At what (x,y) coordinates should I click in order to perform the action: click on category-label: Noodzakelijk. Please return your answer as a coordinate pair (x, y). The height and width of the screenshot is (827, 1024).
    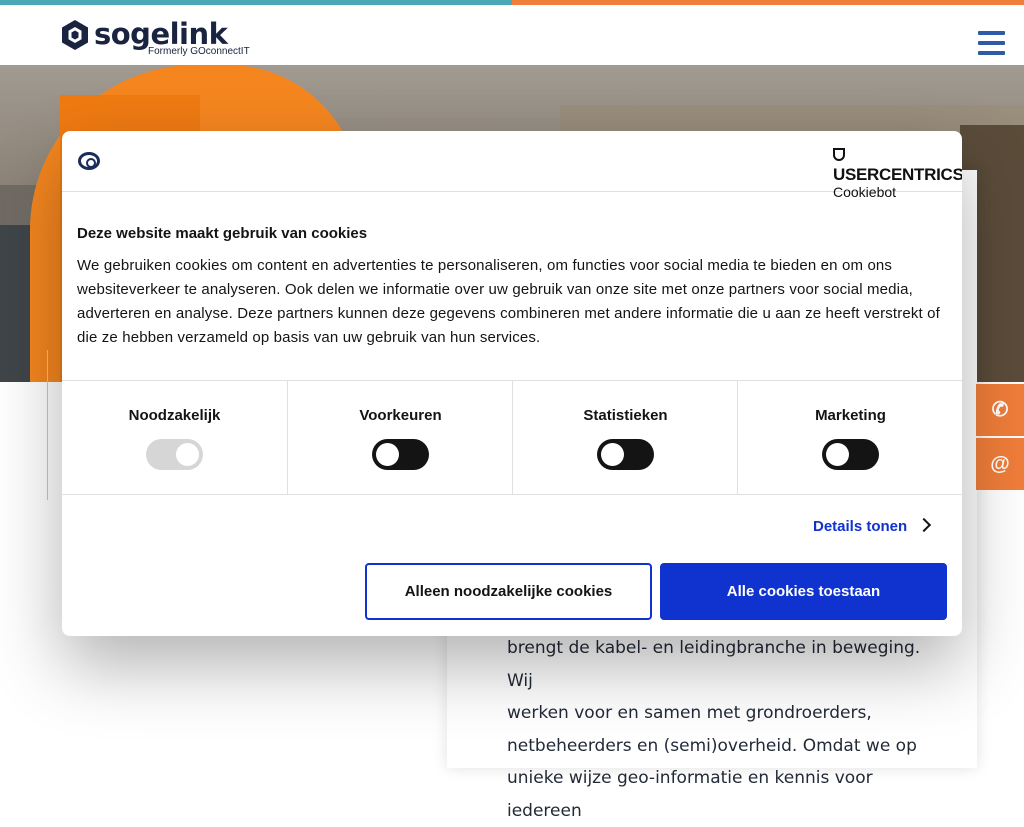
    Looking at the image, I should click on (174, 415).